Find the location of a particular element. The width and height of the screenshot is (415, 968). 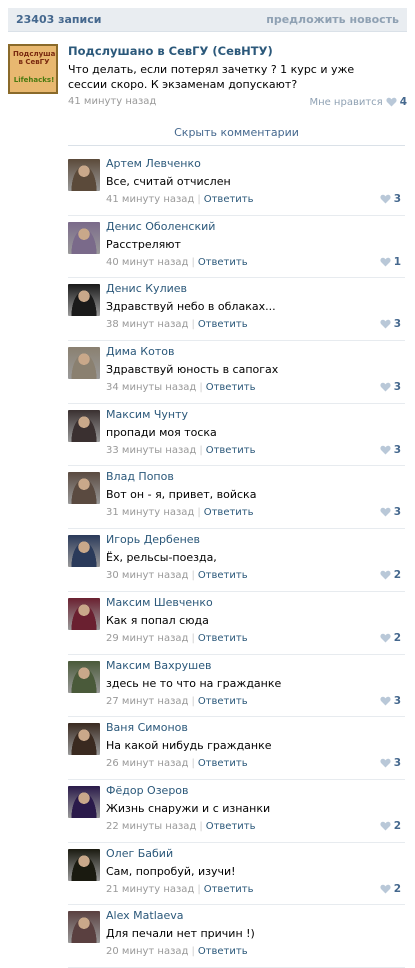

comment-timestamp: 26 минут назад is located at coordinates (147, 763).